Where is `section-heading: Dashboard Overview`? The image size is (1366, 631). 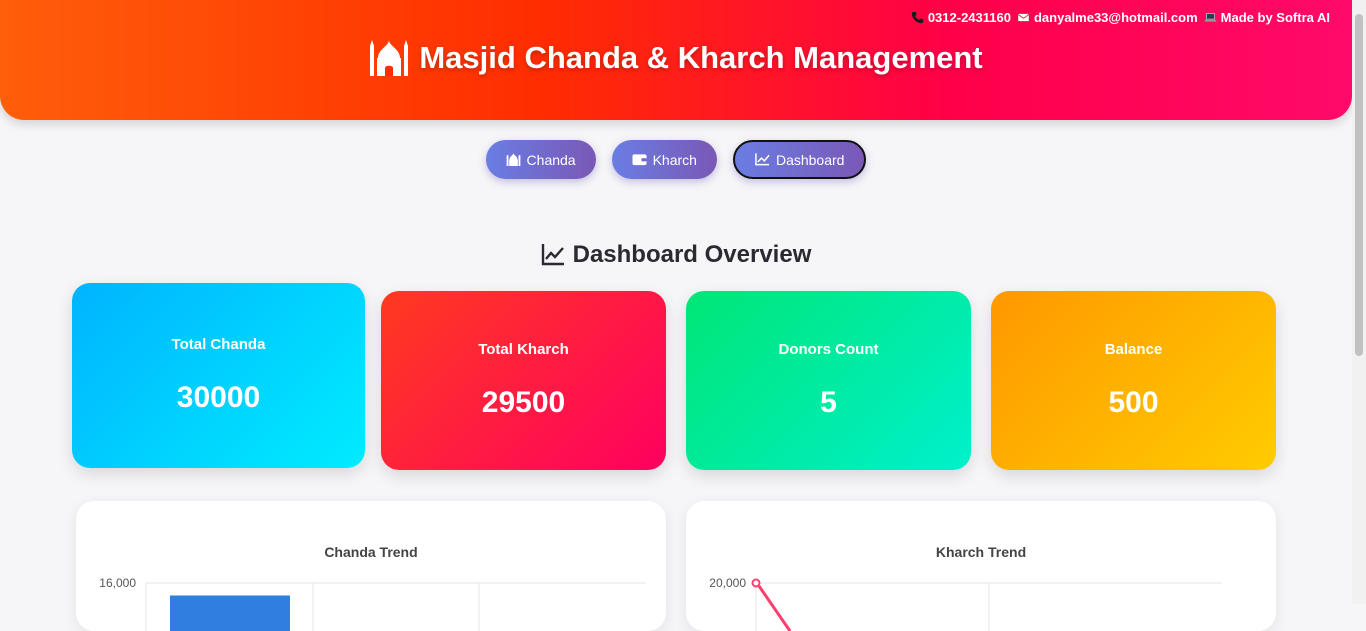 section-heading: Dashboard Overview is located at coordinates (676, 255).